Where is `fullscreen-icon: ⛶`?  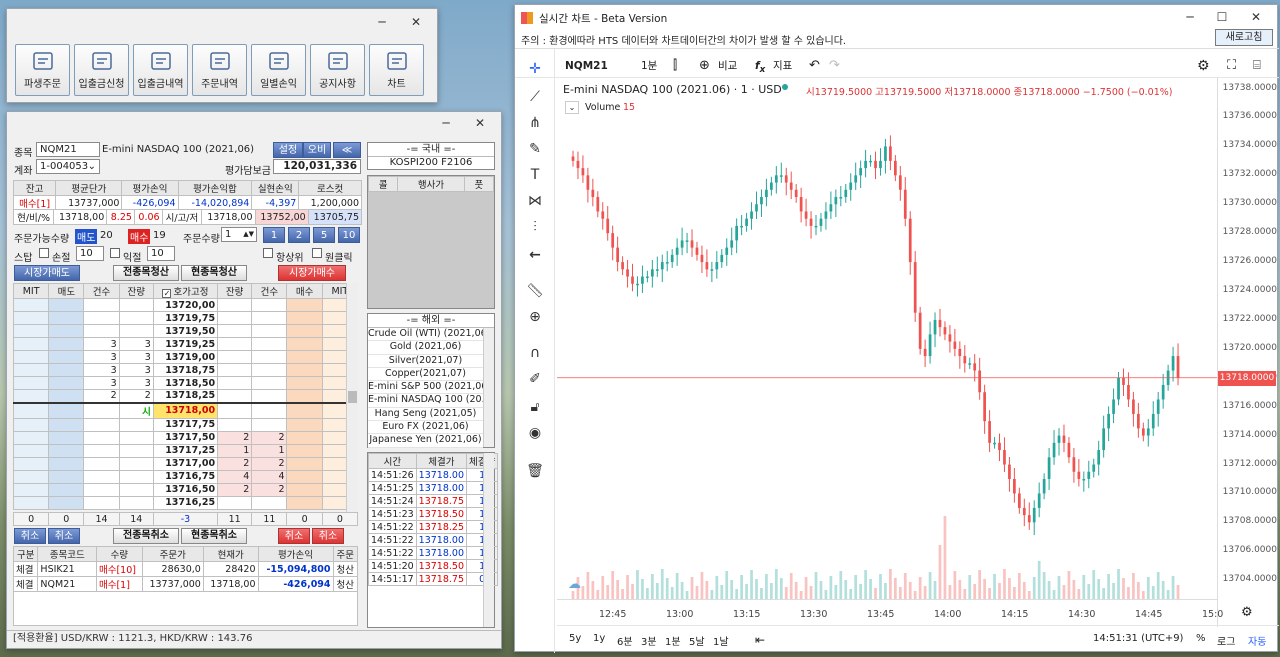 fullscreen-icon: ⛶ is located at coordinates (1231, 66).